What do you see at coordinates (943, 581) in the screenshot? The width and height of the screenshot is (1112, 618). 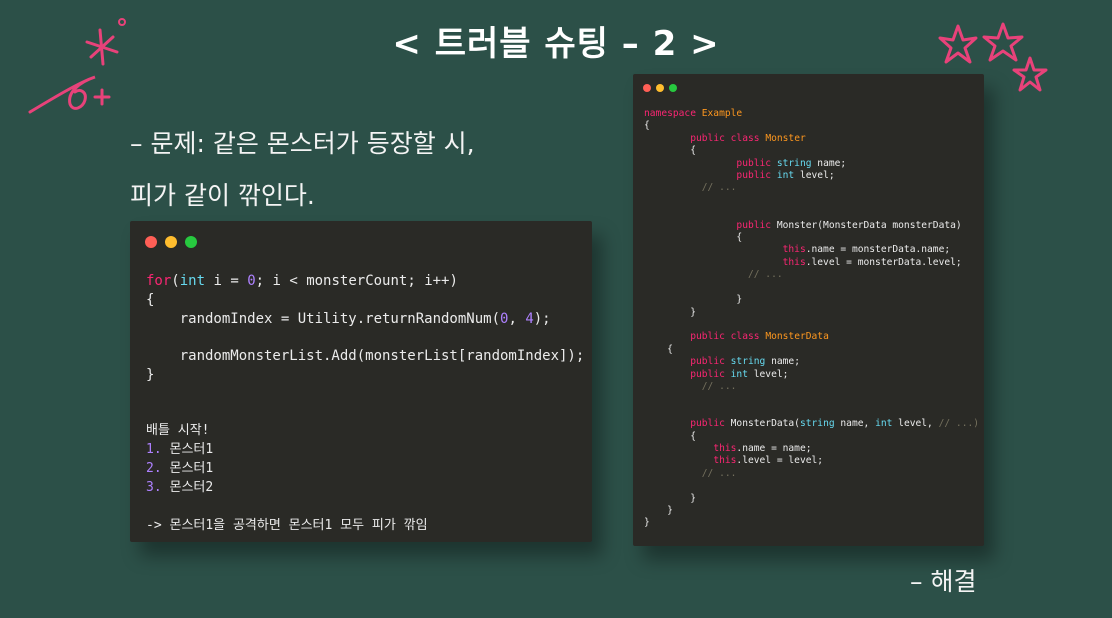 I see `solution-label: – 해결` at bounding box center [943, 581].